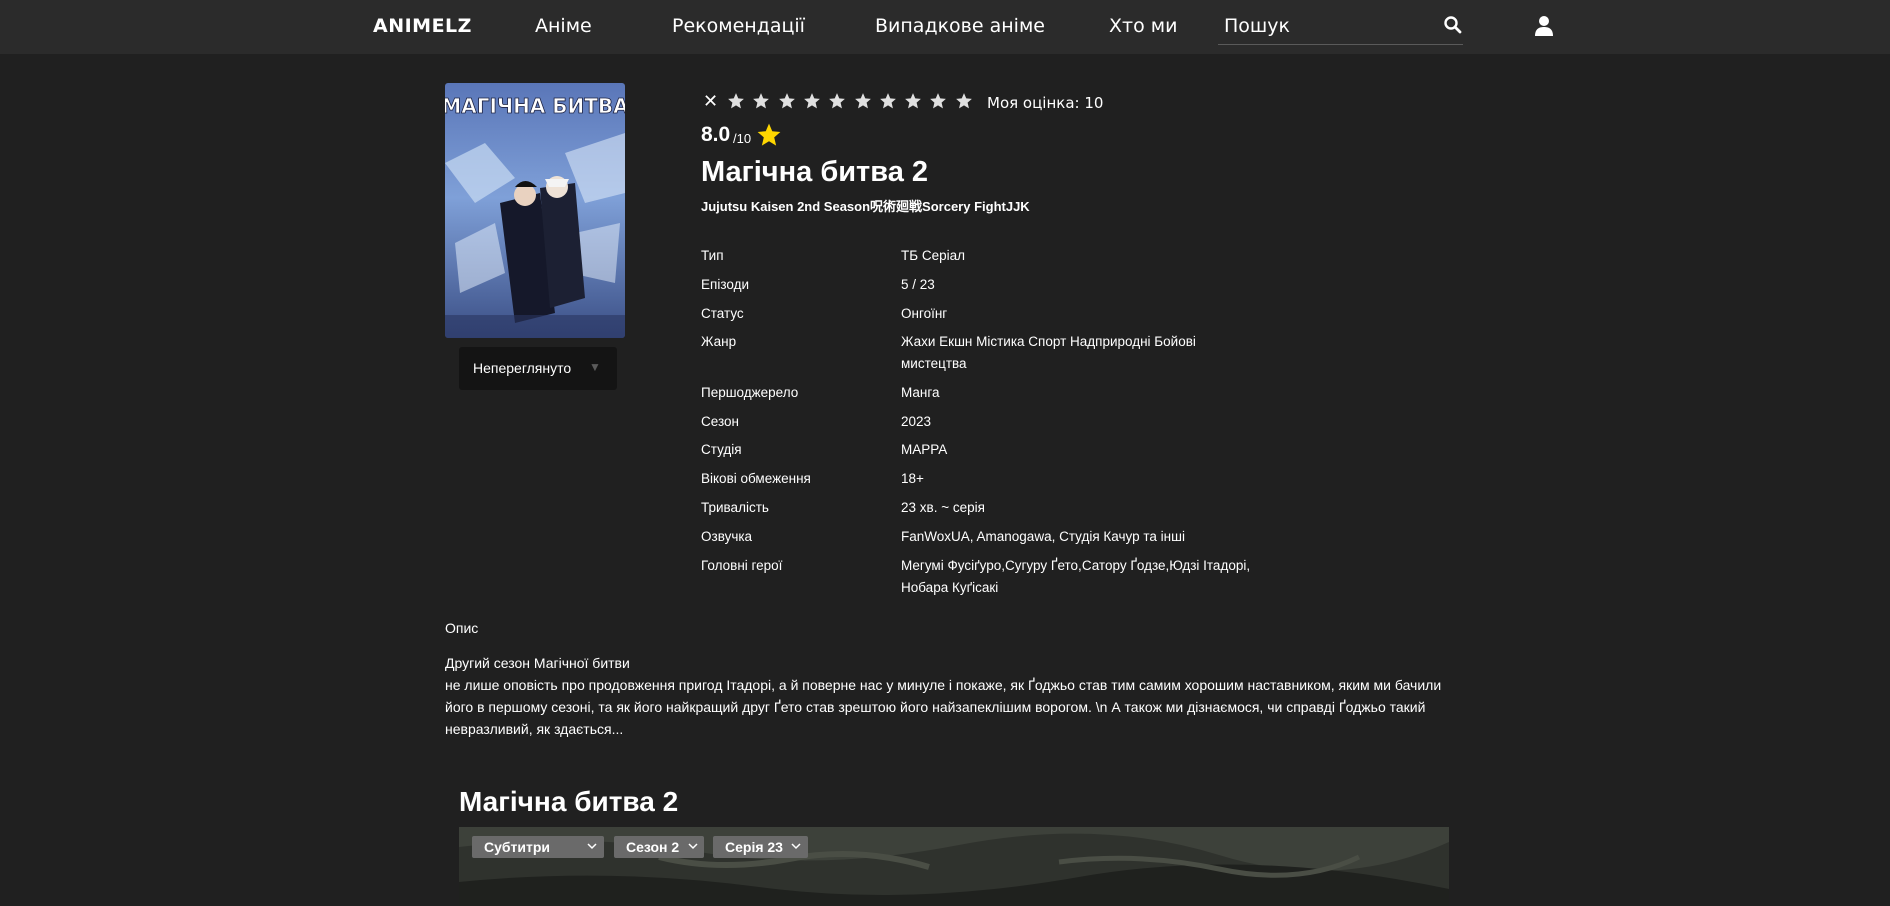 This screenshot has height=906, width=1890. I want to click on average-score: 8.0, so click(716, 134).